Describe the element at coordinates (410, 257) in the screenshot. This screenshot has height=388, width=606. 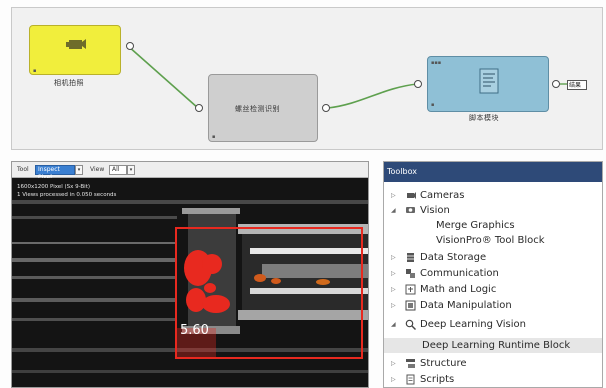
I see `data-storage-icon` at that location.